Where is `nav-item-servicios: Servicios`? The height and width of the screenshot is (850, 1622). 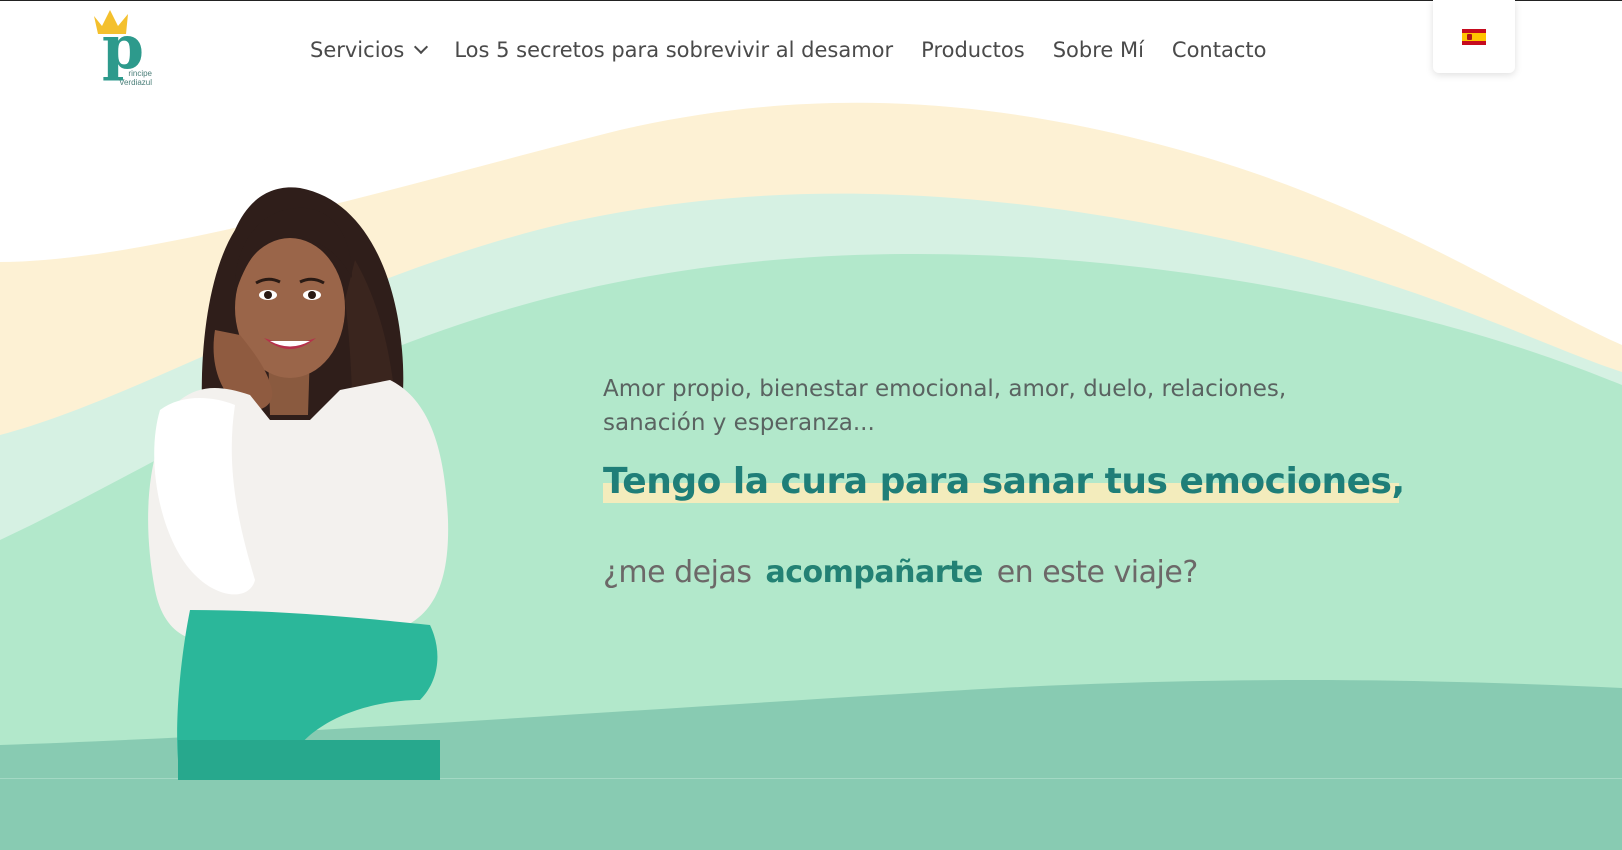 nav-item-servicios: Servicios is located at coordinates (369, 50).